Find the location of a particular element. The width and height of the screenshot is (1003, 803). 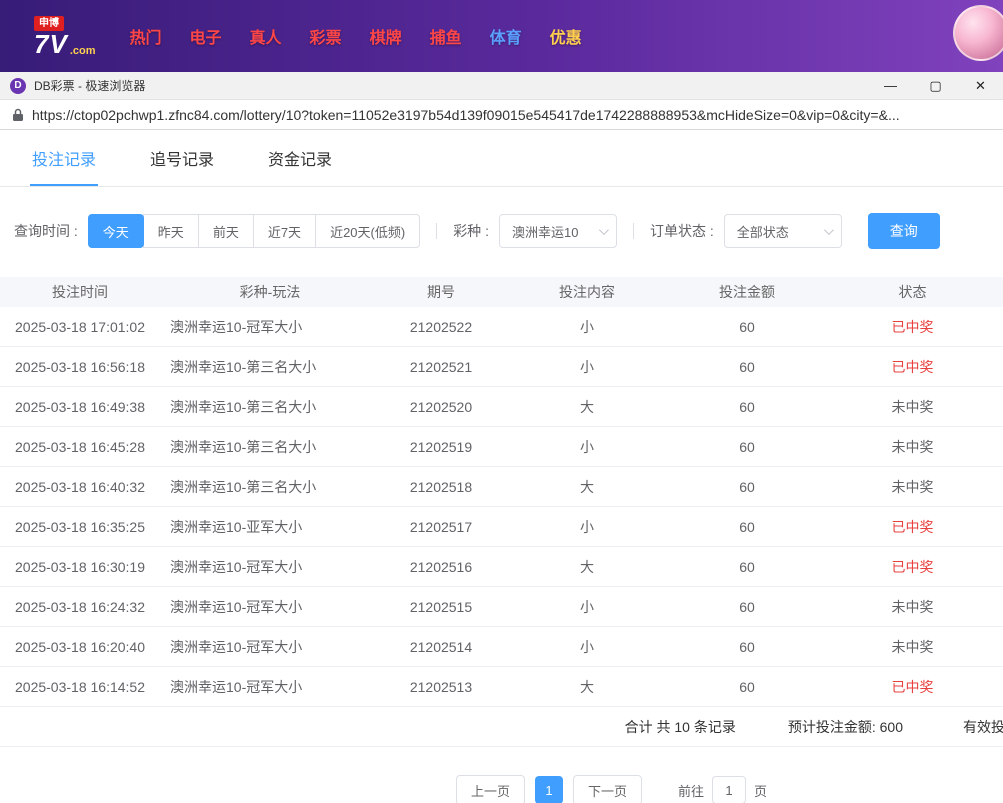

cell-play: 澳洲幸运10-亚军大小 is located at coordinates (236, 526).